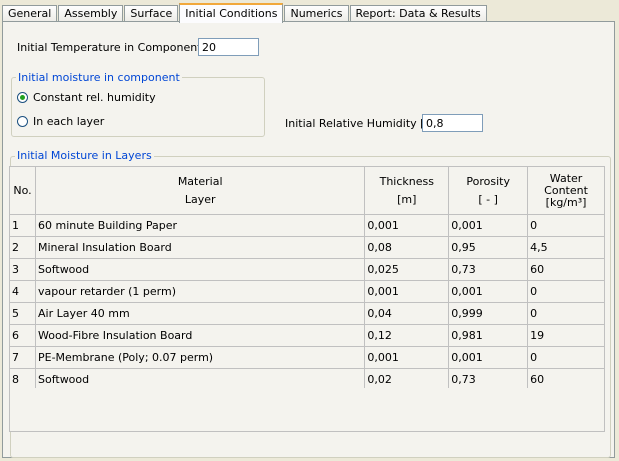 This screenshot has width=619, height=461. Describe the element at coordinates (200, 247) in the screenshot. I see `cell-material: Mineral Insulation Board` at that location.